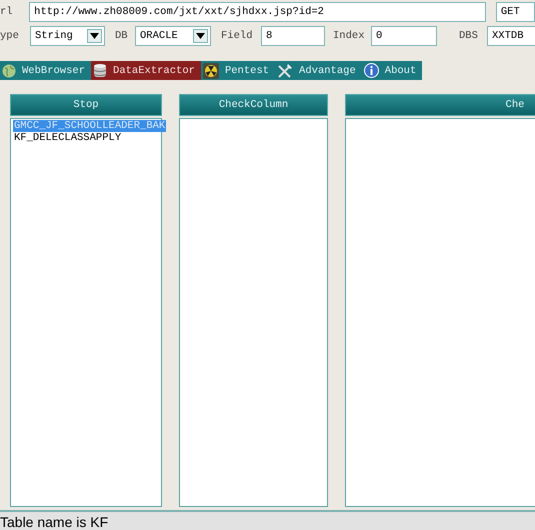  I want to click on url-field: http://www.zh08009.com/jxt/xxt/sjhdxx.jsp?id=2, so click(257, 12).